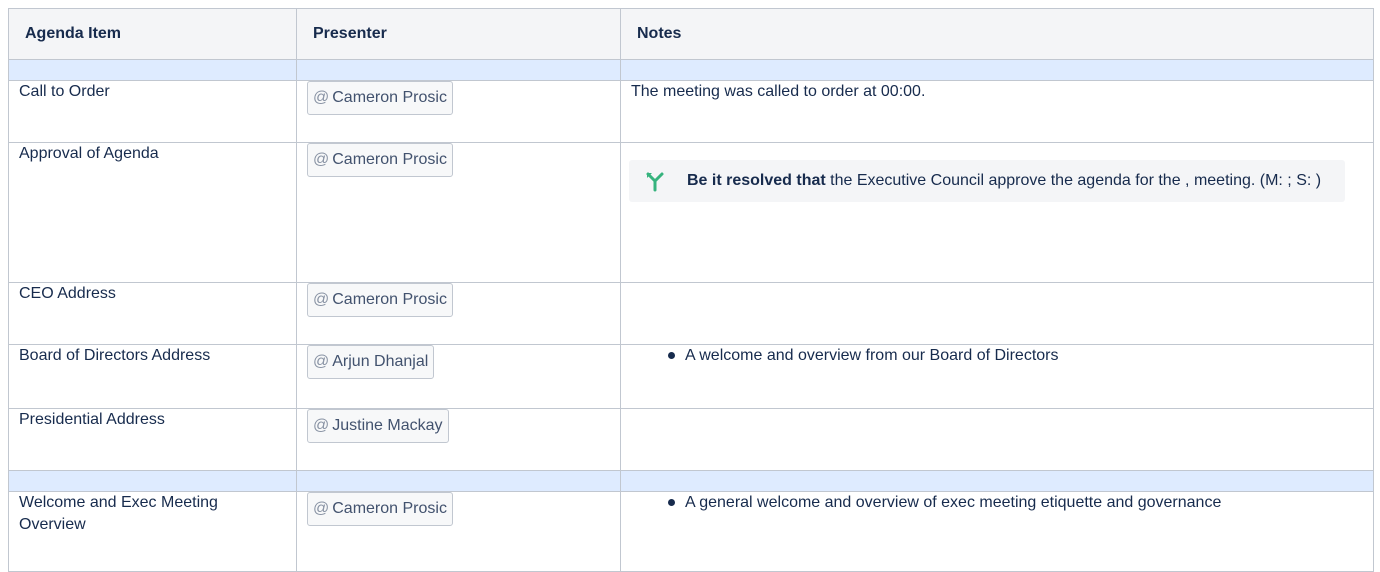  Describe the element at coordinates (387, 425) in the screenshot. I see `mention-name: Justine Mackay` at that location.